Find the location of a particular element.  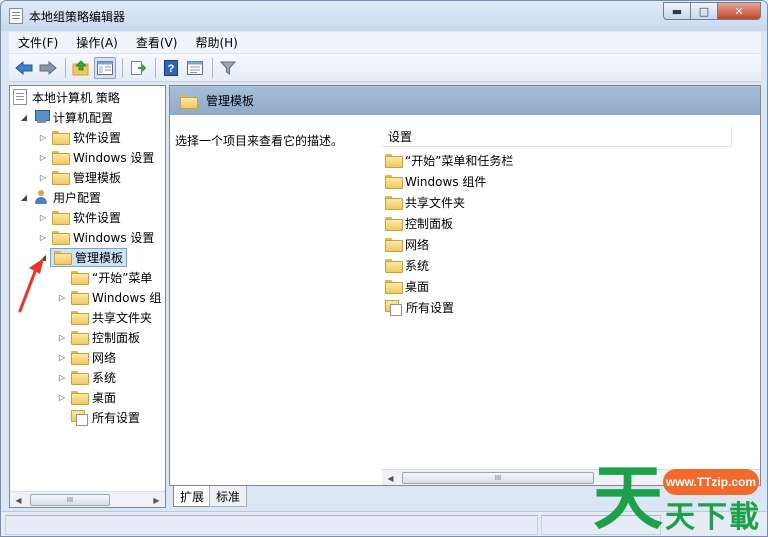

tab-extended: 扩展 is located at coordinates (192, 496).